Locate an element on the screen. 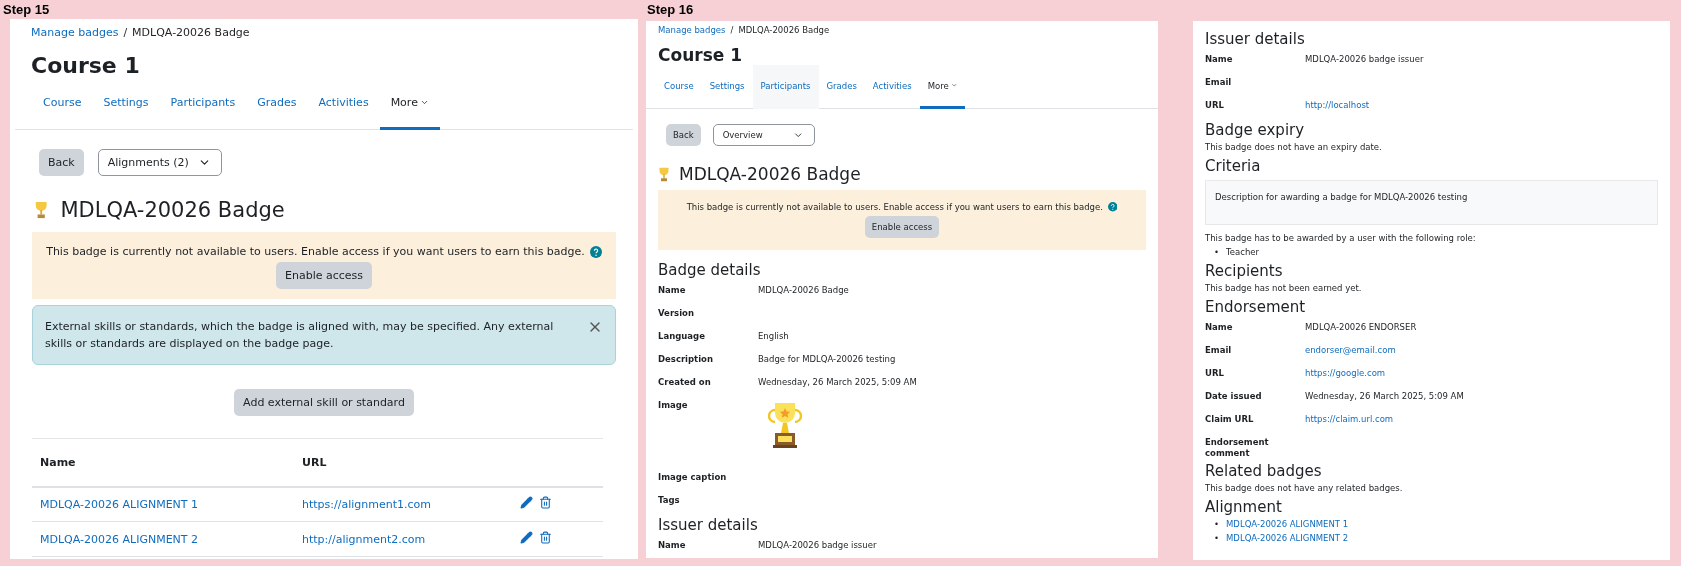 The image size is (1681, 566). section-heading: Recipients is located at coordinates (1244, 271).